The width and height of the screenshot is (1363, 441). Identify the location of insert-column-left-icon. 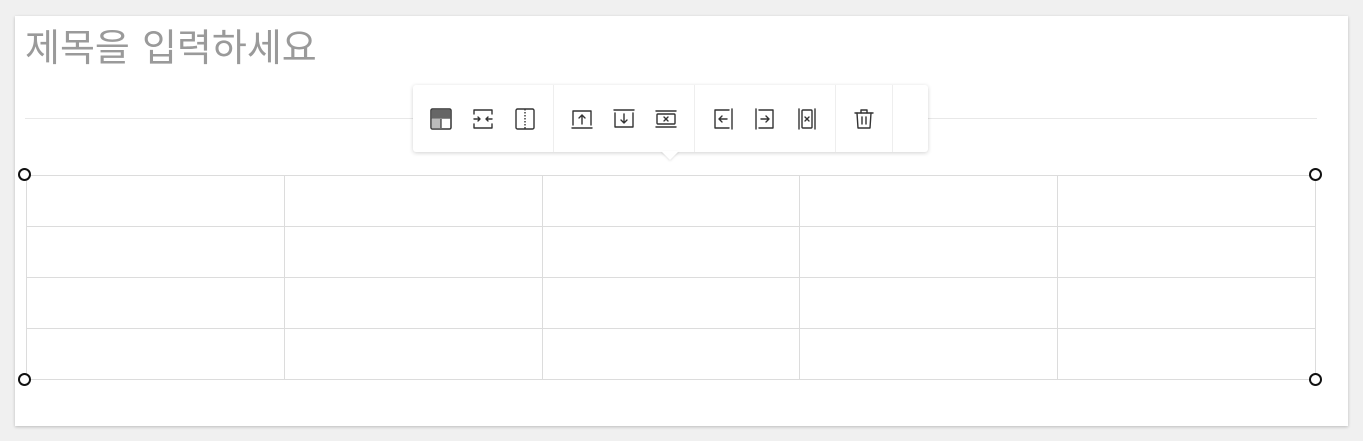
(723, 118).